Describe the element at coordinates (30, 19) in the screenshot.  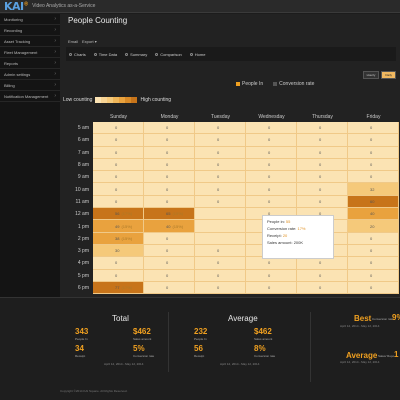
I see `sidebar-item-monitoring: Monitoring ›` at that location.